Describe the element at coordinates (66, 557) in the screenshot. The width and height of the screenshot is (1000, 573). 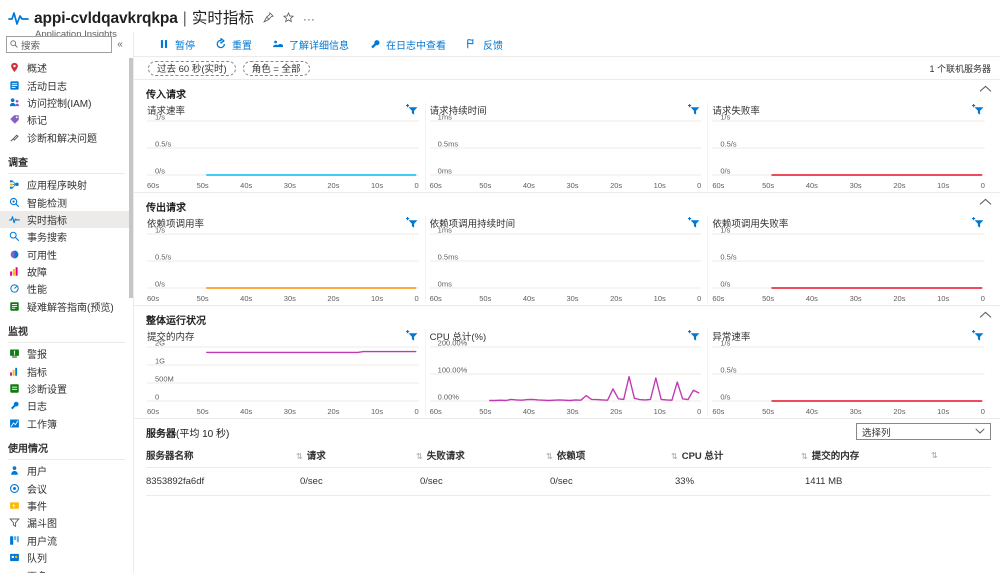
I see `sidebar-item-cohorts: 队列` at that location.